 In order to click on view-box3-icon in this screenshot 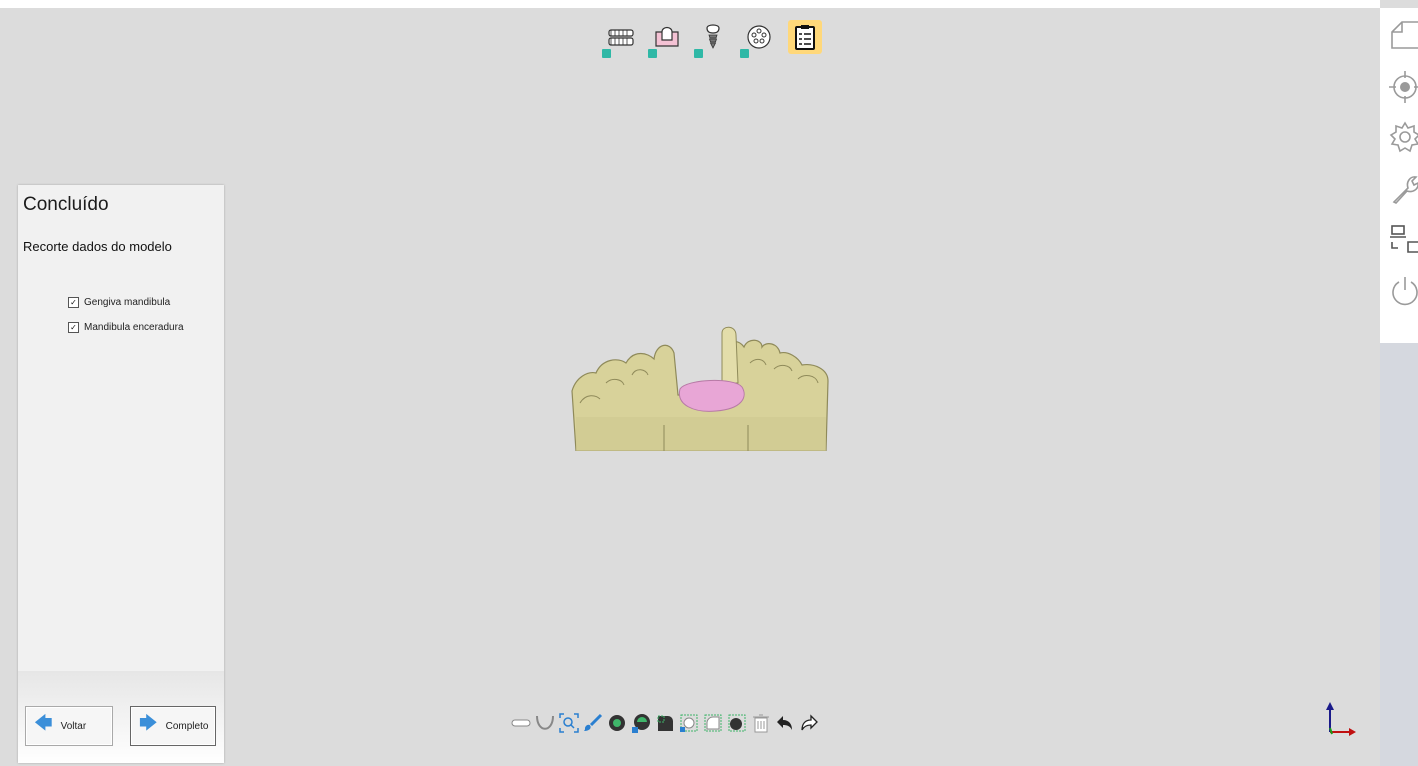, I will do `click(736, 723)`.